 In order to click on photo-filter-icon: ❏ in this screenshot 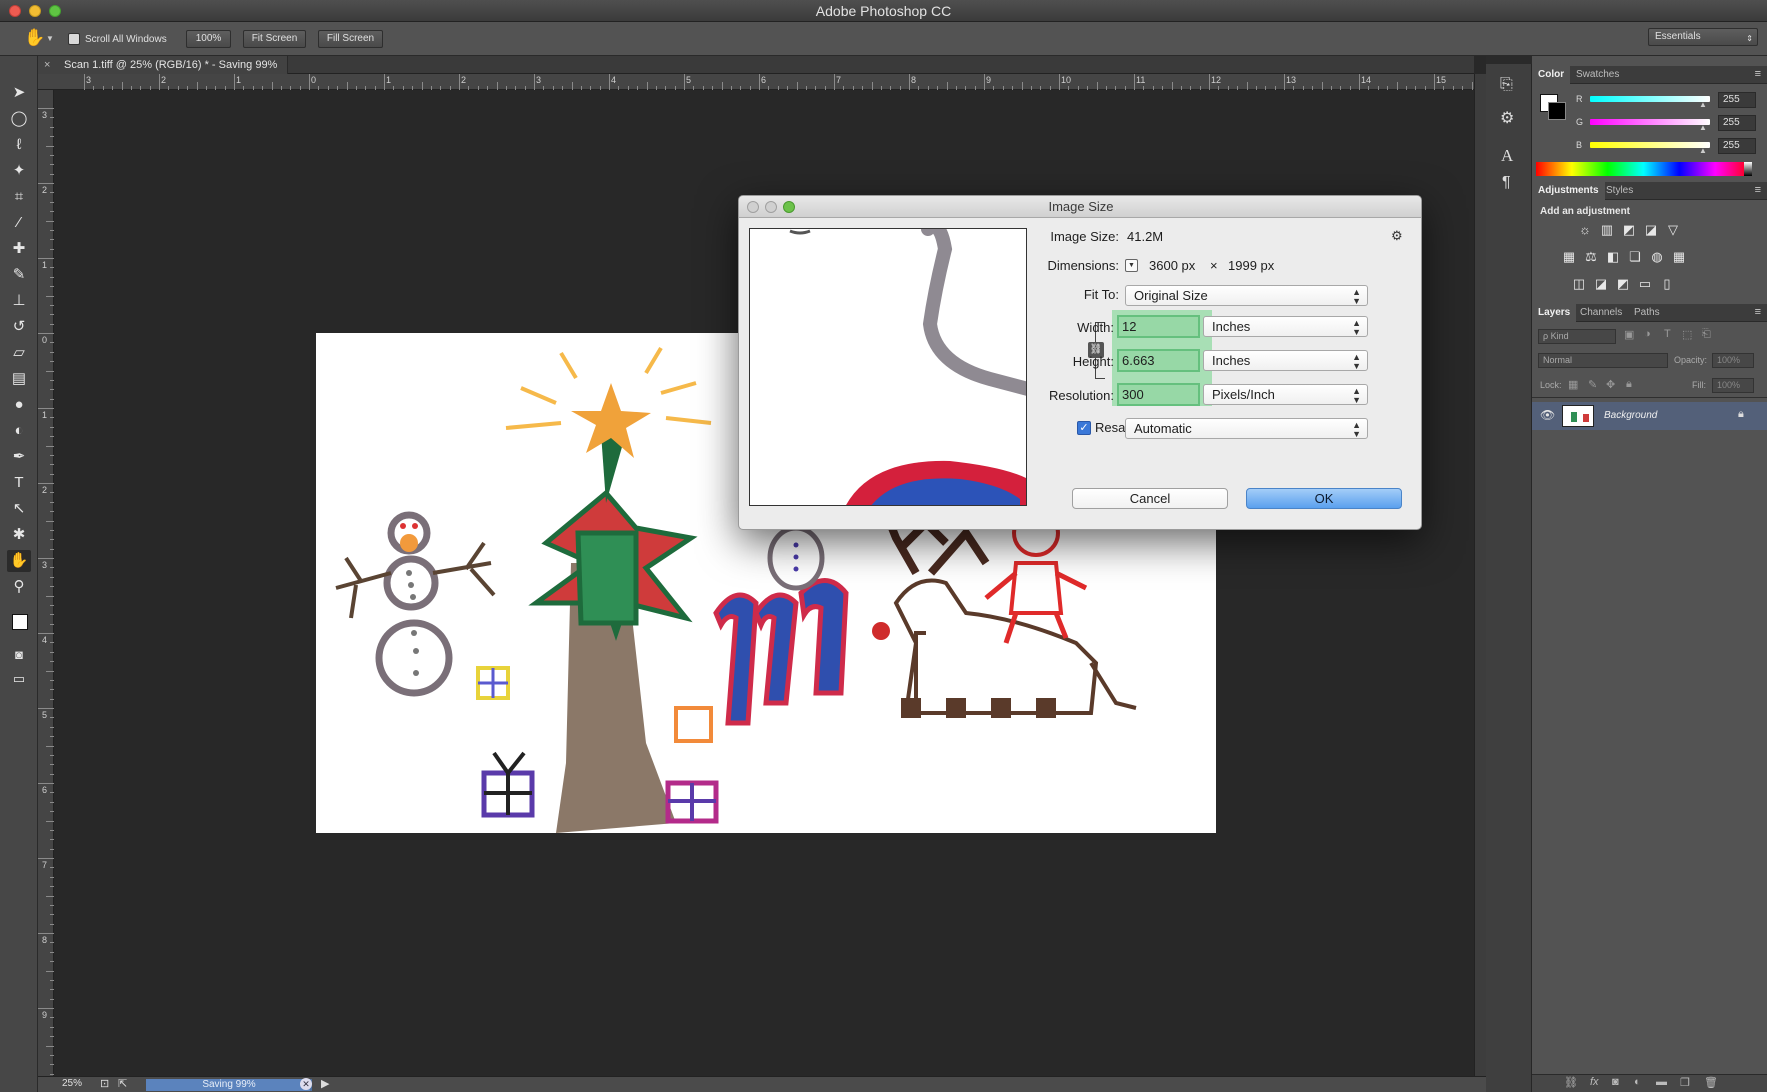, I will do `click(1635, 257)`.